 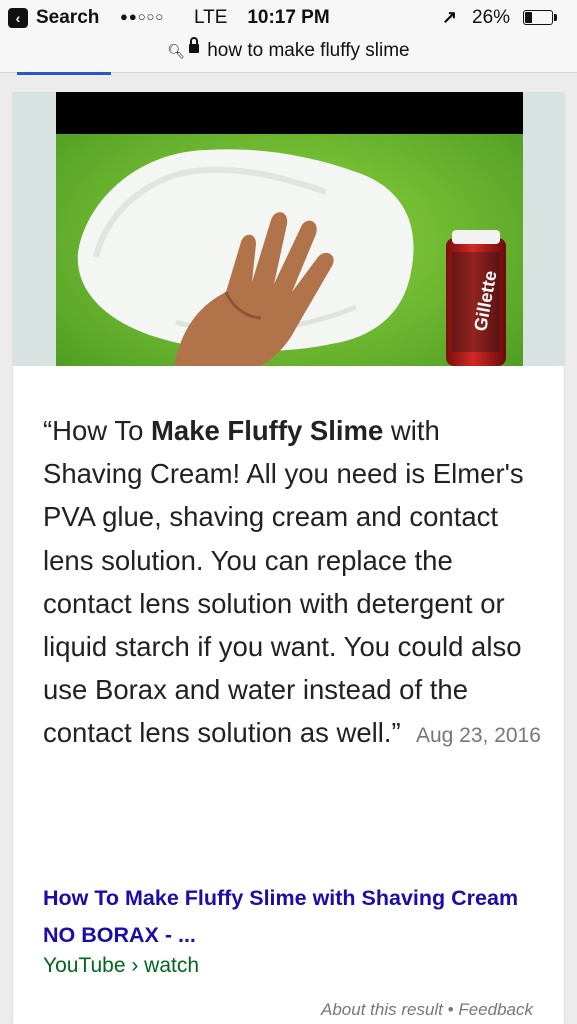 I want to click on lock-icon, so click(x=194, y=45).